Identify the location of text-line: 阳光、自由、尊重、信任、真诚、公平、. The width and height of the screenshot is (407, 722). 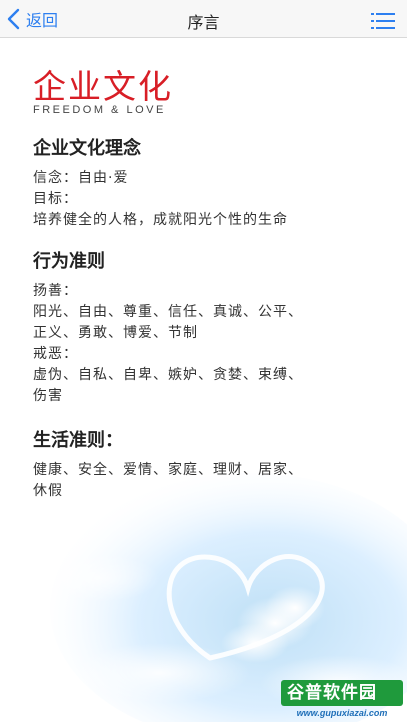
(168, 312).